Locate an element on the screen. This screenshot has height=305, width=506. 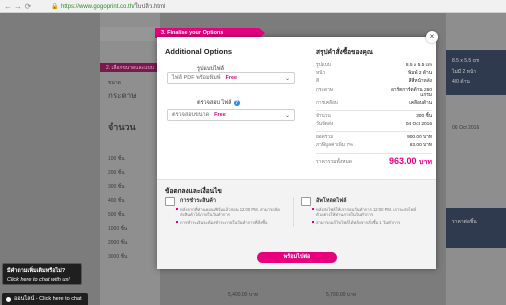
file-format-select: ไฟล์ PDF พร้อมพิมพ์ Free ⌄ is located at coordinates (231, 78).